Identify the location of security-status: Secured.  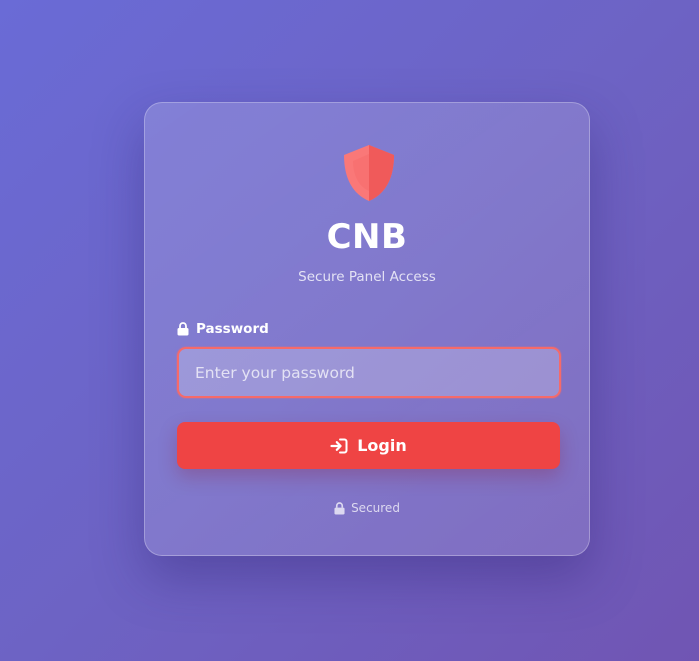
(367, 508).